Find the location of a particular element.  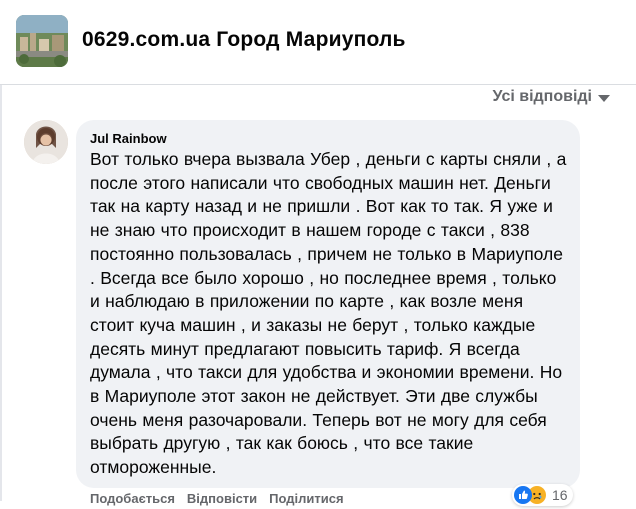

city-photo-icon is located at coordinates (42, 41).